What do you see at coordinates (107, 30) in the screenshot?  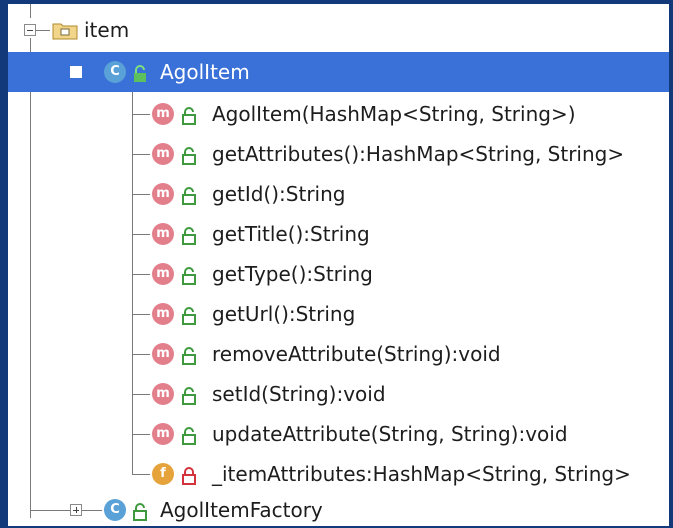 I see `package-label: item` at bounding box center [107, 30].